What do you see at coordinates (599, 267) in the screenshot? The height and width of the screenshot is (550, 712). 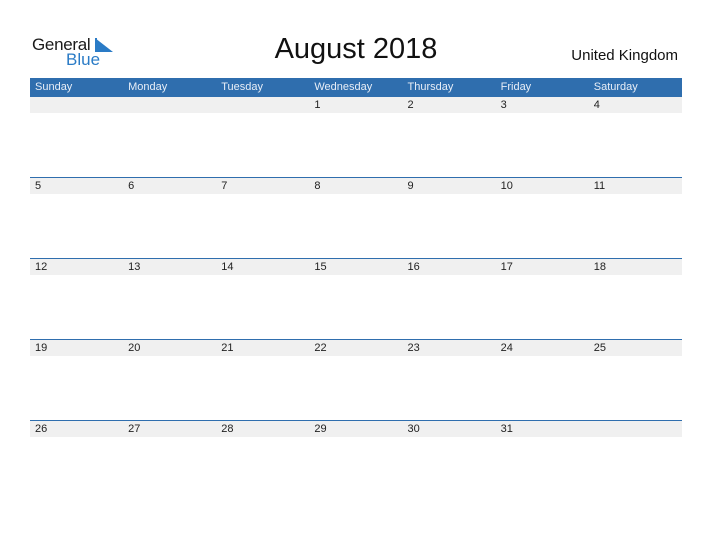 I see `day-number: 18` at bounding box center [599, 267].